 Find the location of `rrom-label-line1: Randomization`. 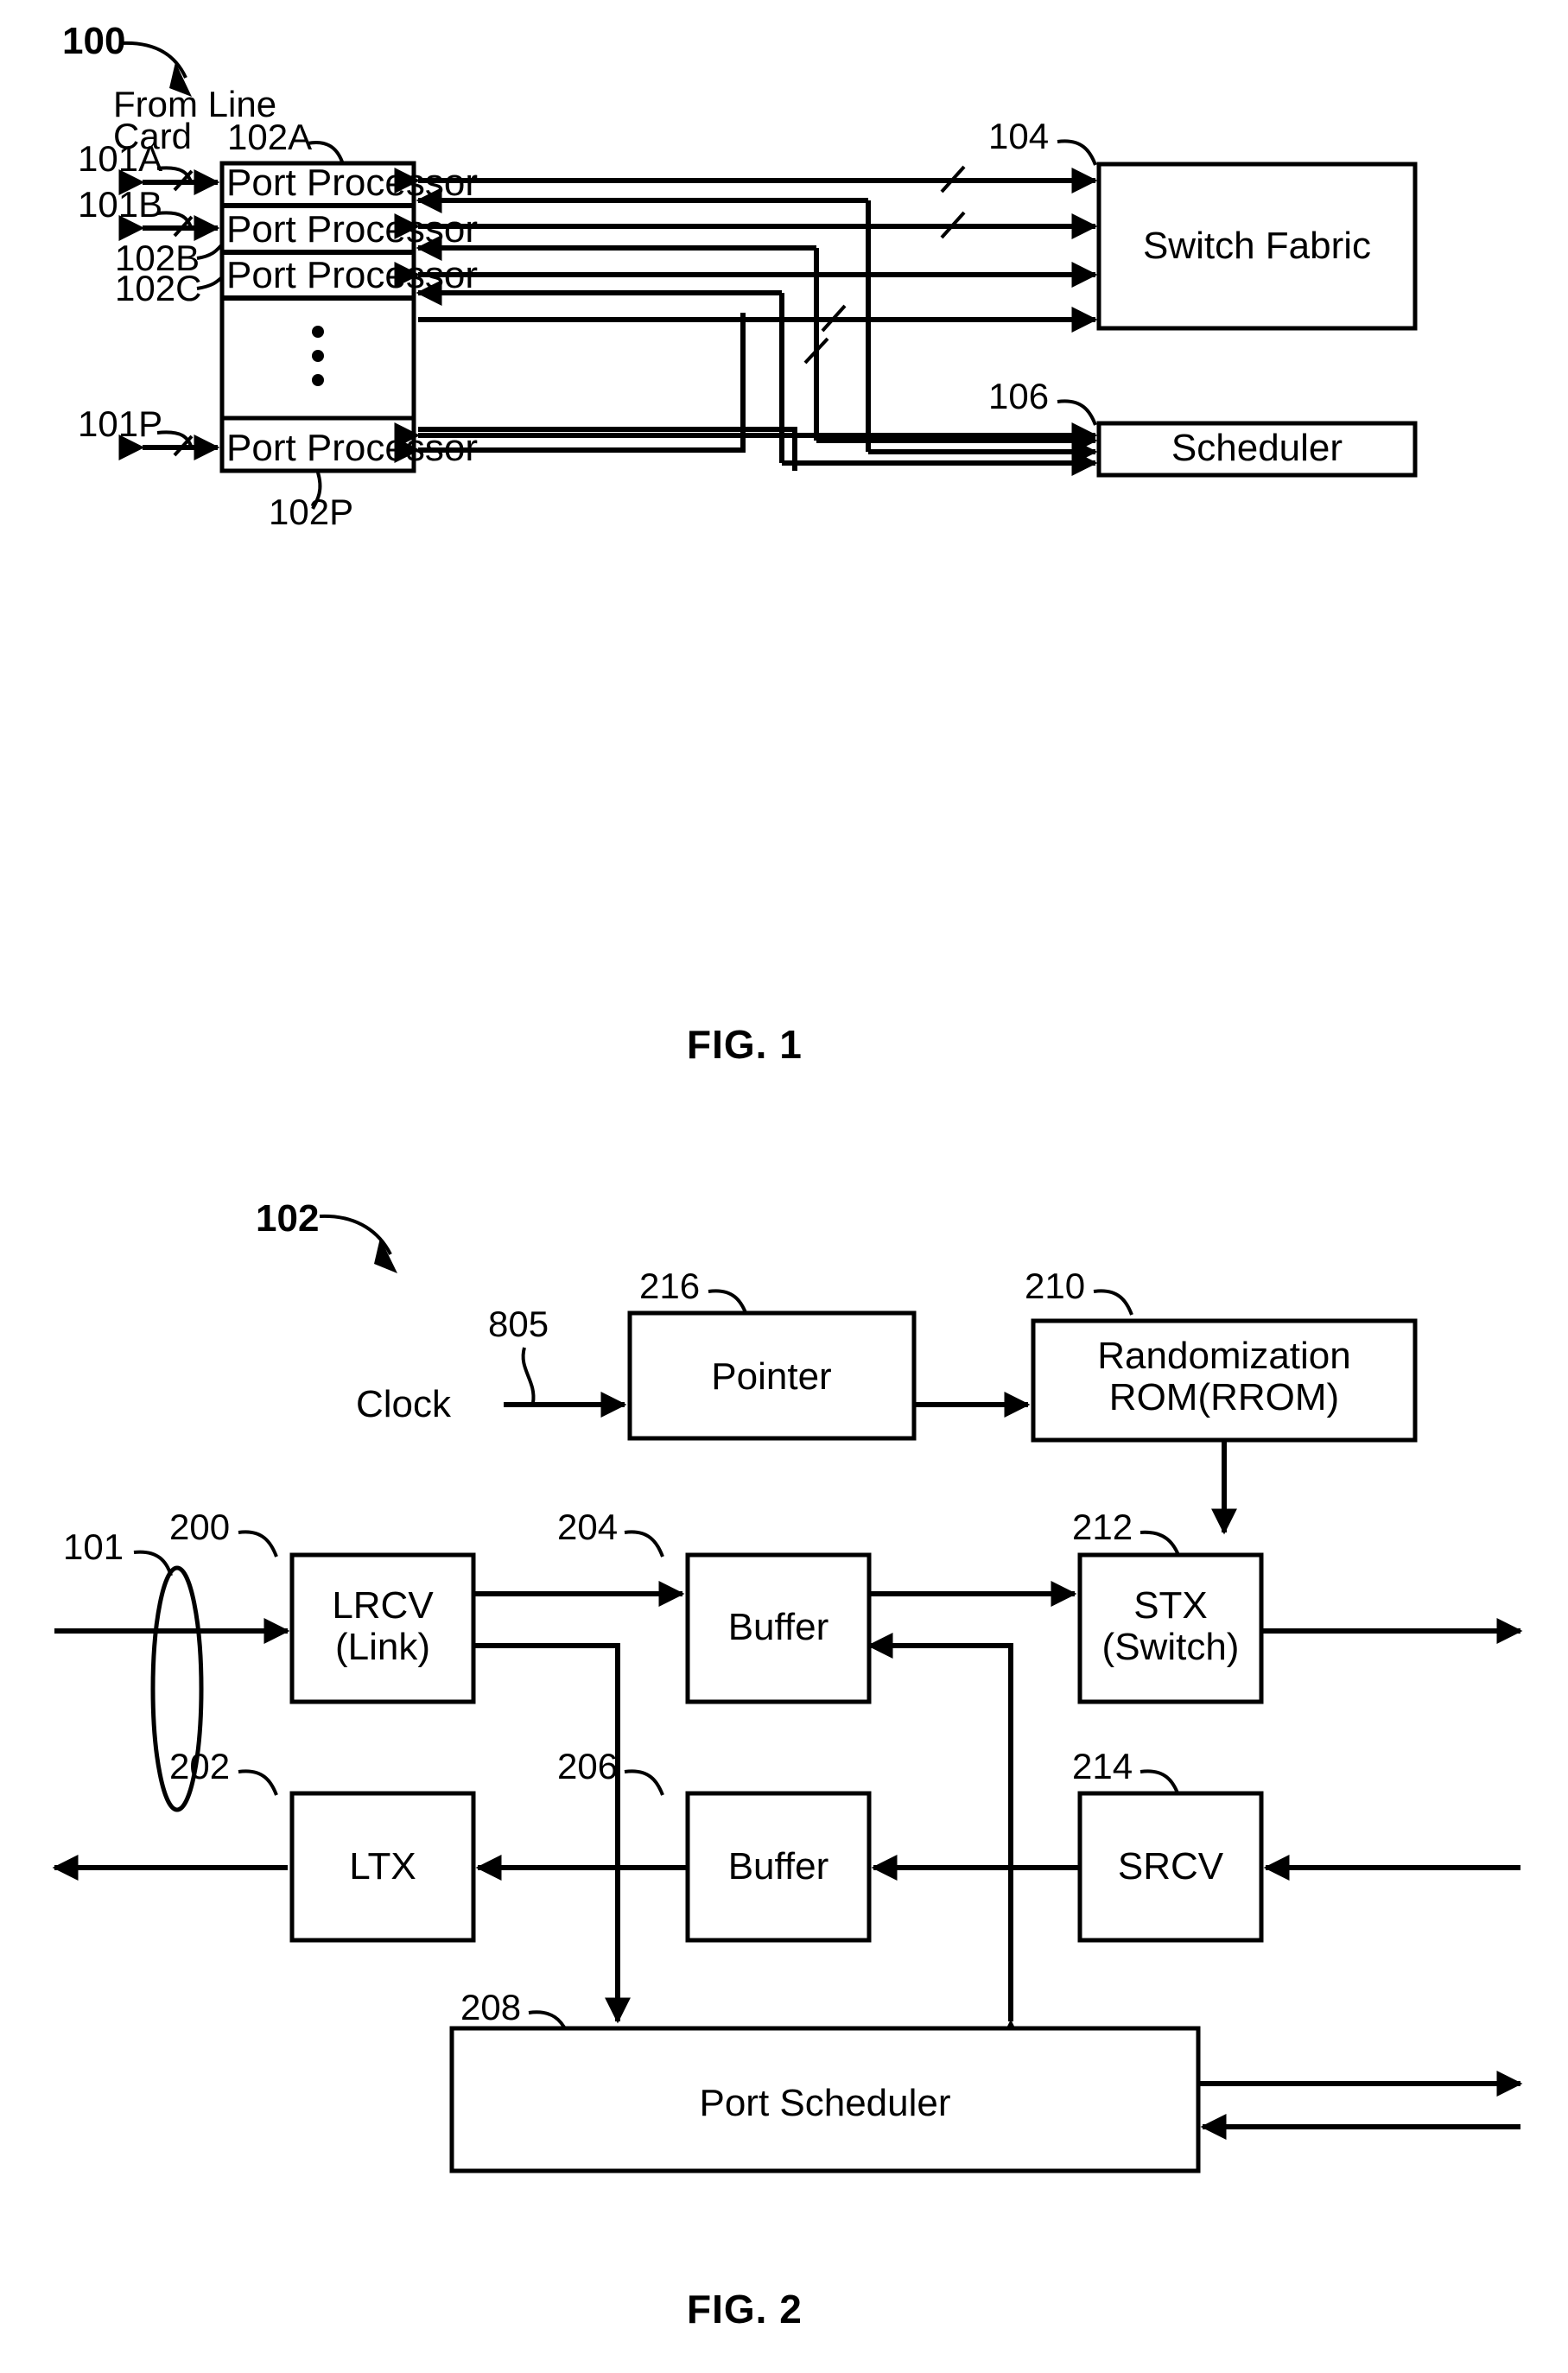

rrom-label-line1: Randomization is located at coordinates (1224, 1356).